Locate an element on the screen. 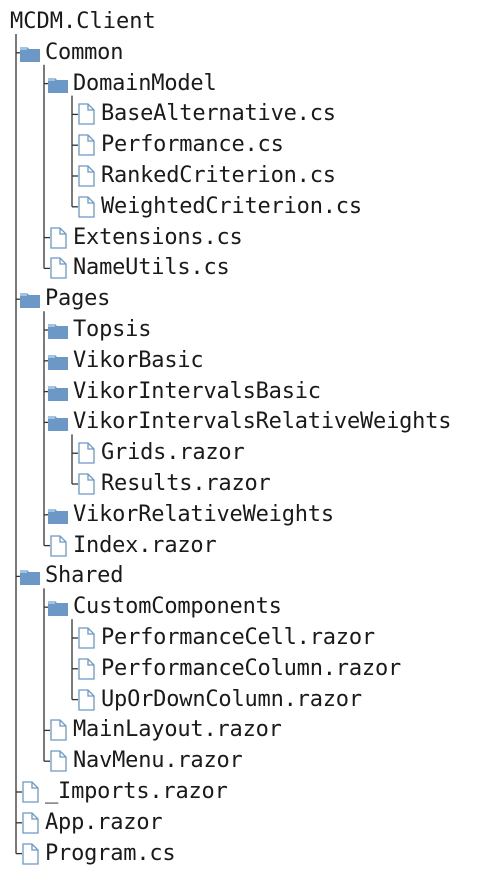 This screenshot has height=888, width=492. tree-item-label: Grids.razor is located at coordinates (173, 453).